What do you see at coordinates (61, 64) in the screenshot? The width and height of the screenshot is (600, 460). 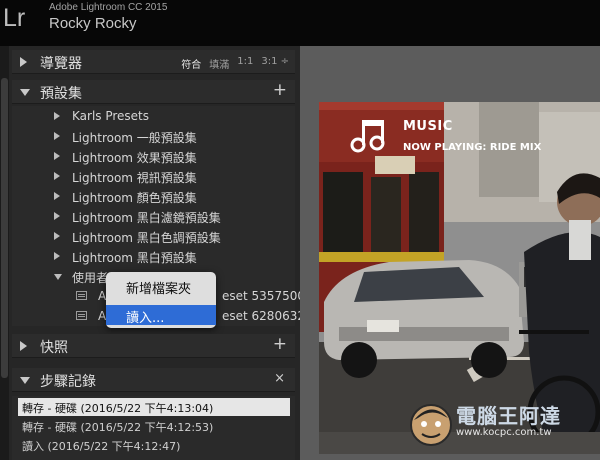 I see `navigator-title: 導覽器` at bounding box center [61, 64].